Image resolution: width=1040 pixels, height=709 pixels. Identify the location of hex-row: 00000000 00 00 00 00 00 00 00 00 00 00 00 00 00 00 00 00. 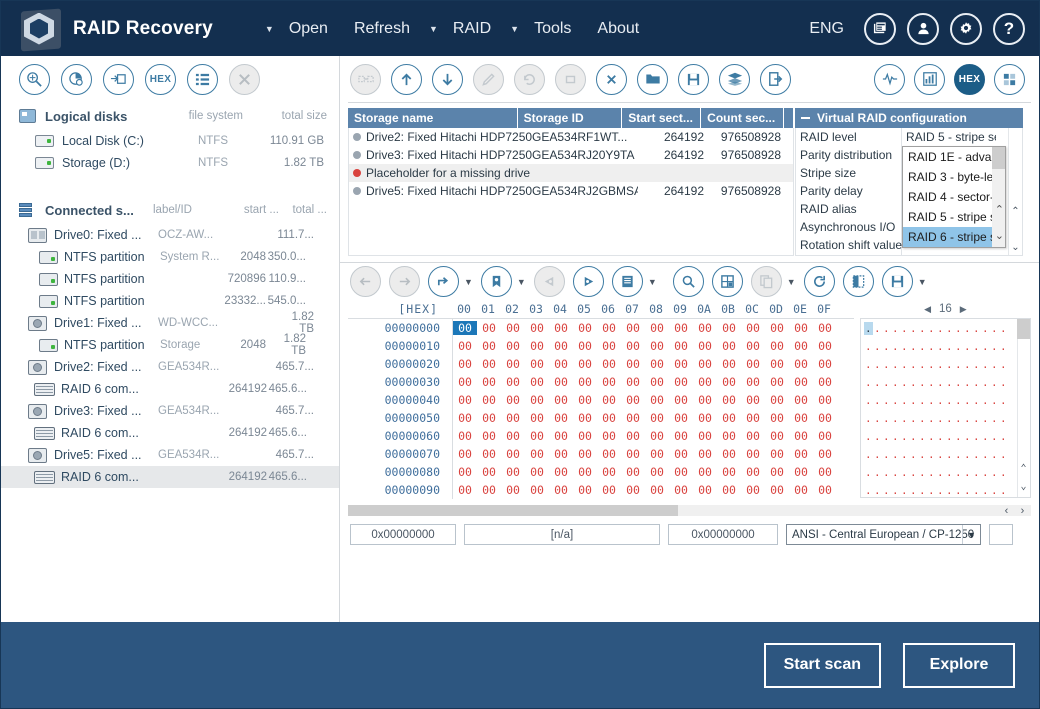
(601, 328).